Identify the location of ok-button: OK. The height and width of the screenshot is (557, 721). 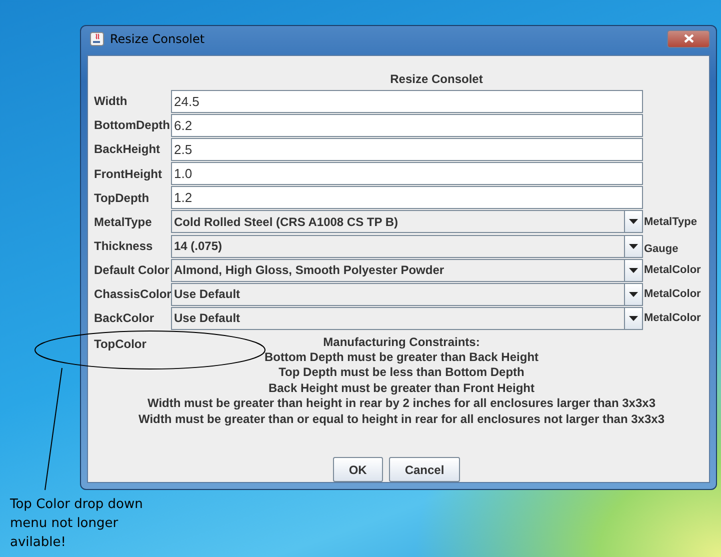
(357, 469).